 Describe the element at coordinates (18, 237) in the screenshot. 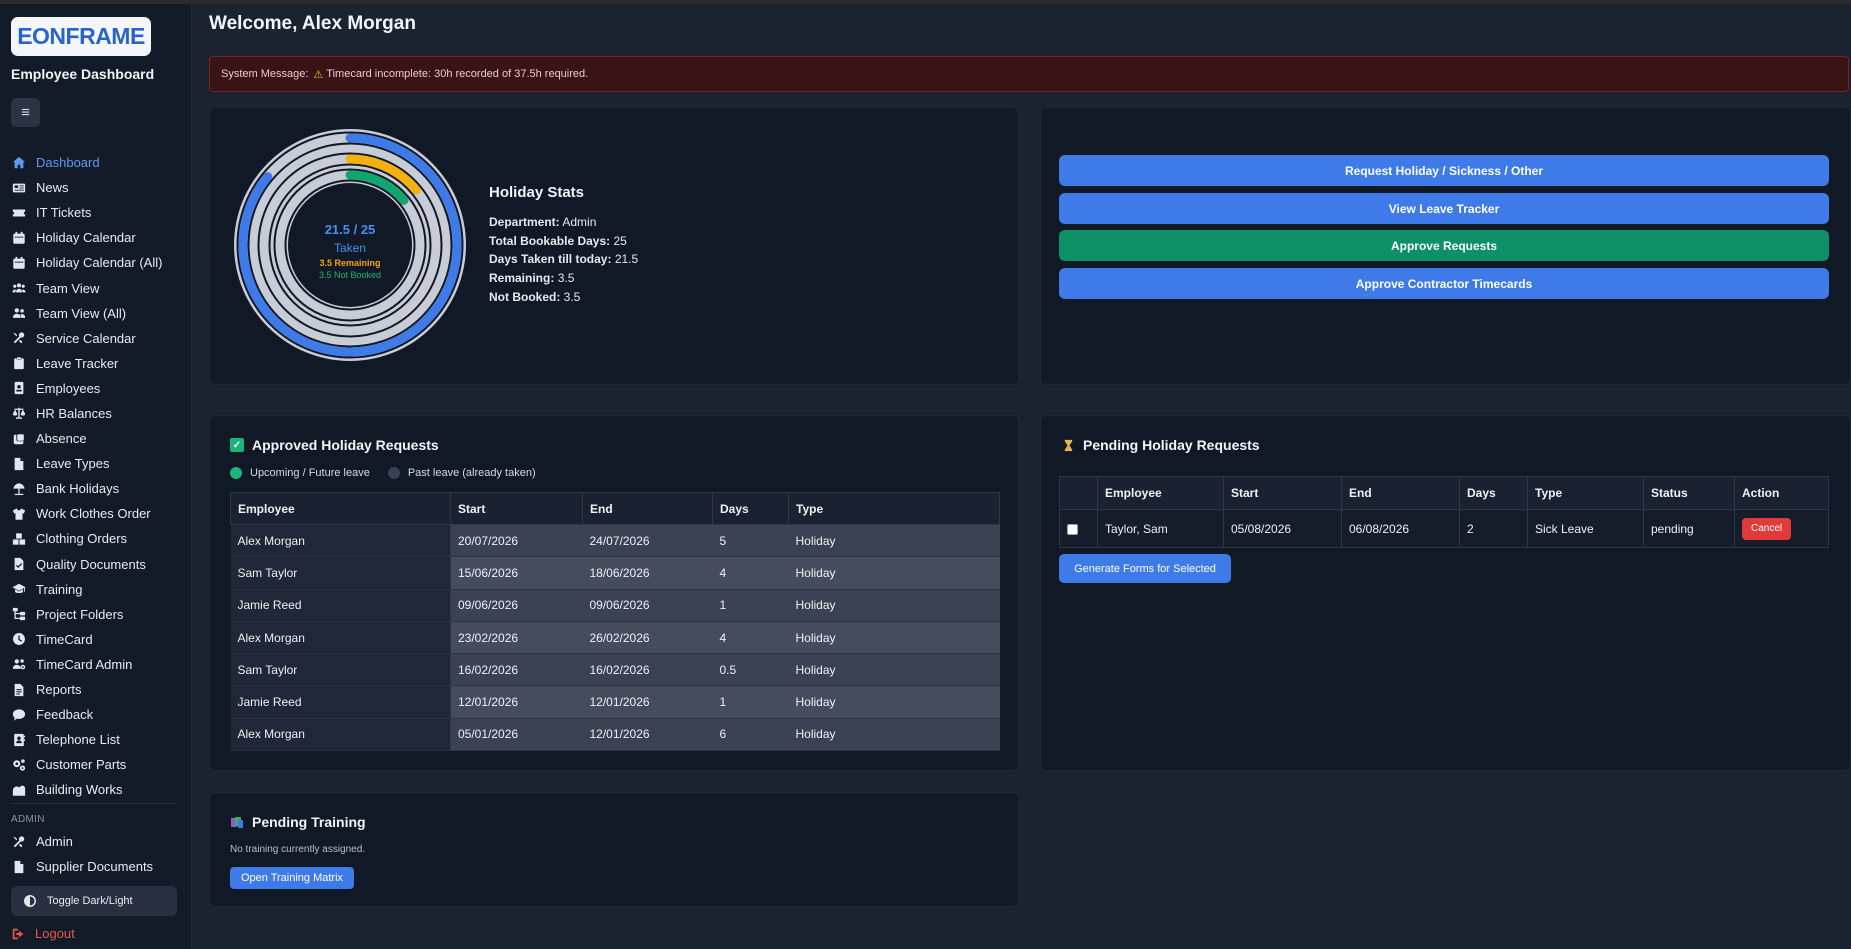

I see `calendar-icon` at that location.